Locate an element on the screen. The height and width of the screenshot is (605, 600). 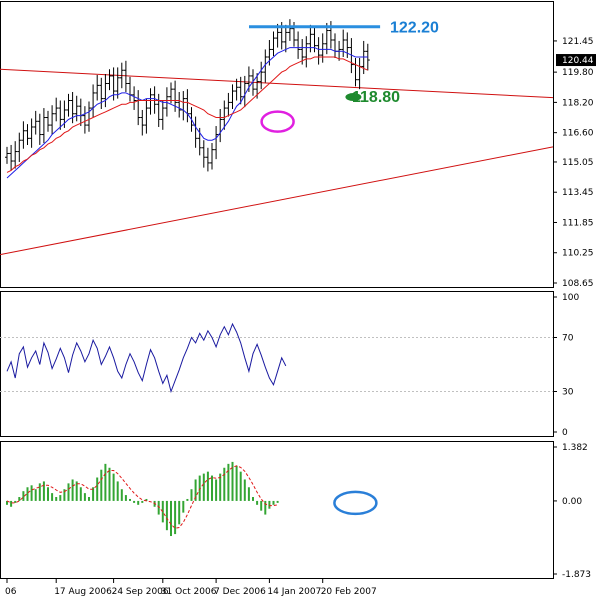
x-tick-label: 14 Jan 2007 is located at coordinates (294, 592).